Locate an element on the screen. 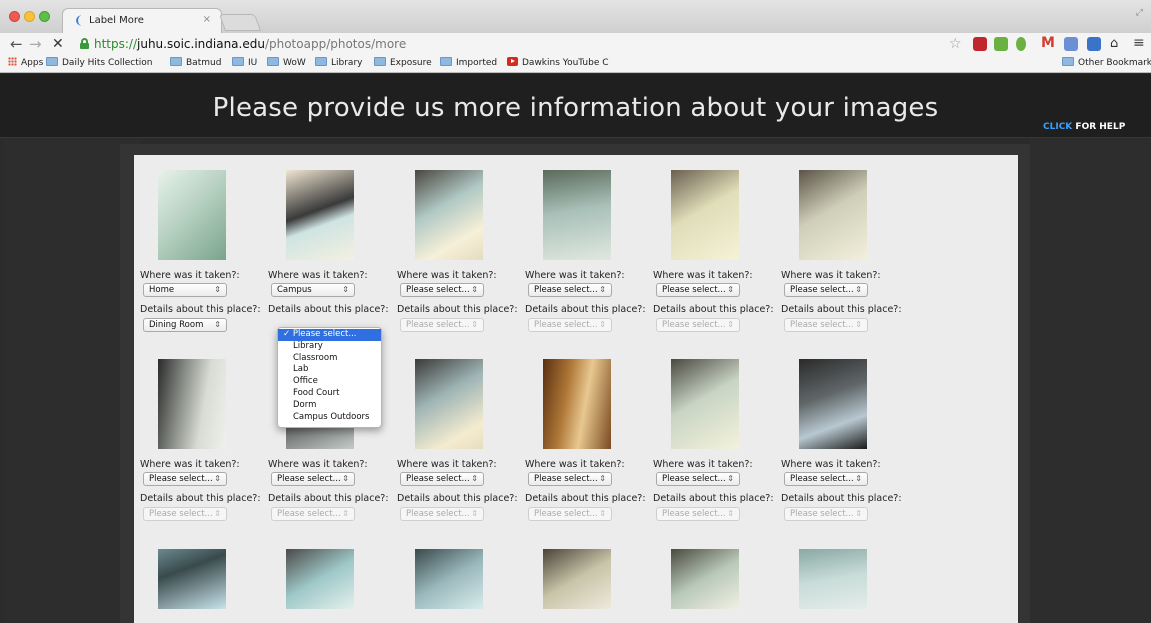  close-window-button is located at coordinates (14, 16).